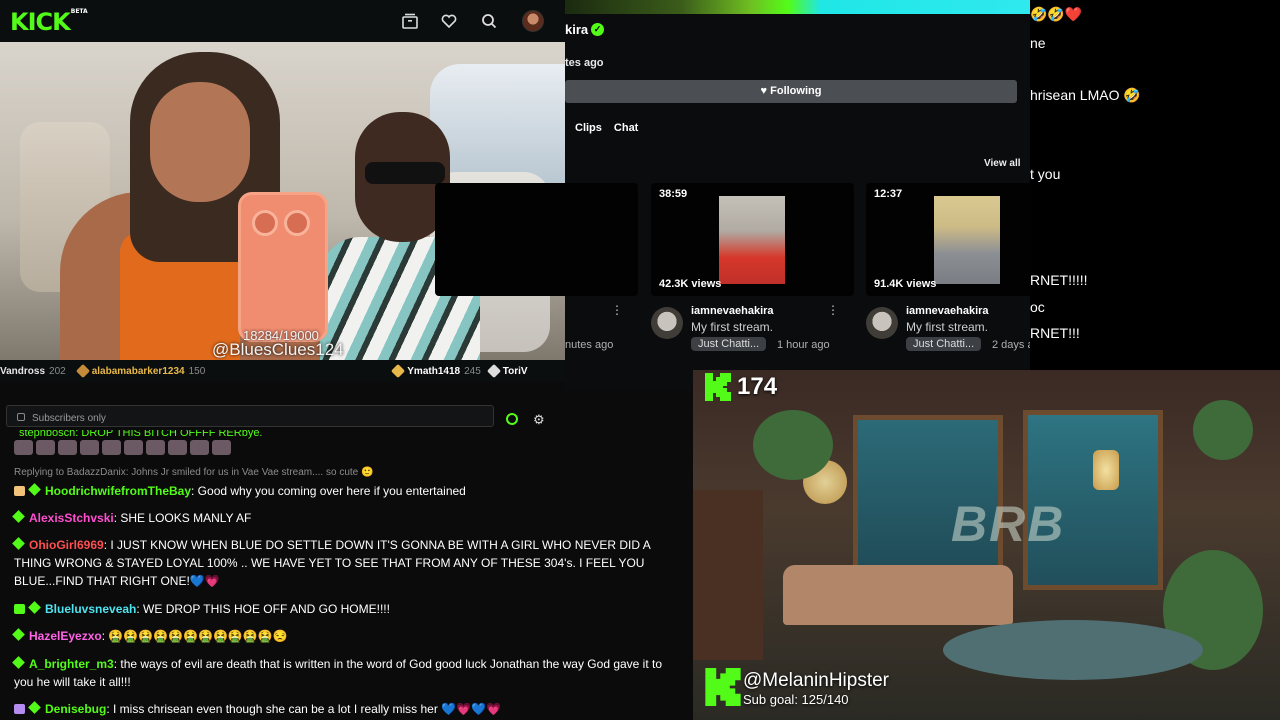 The image size is (1280, 720). I want to click on chat-line: RNET!!!!!, so click(1059, 280).